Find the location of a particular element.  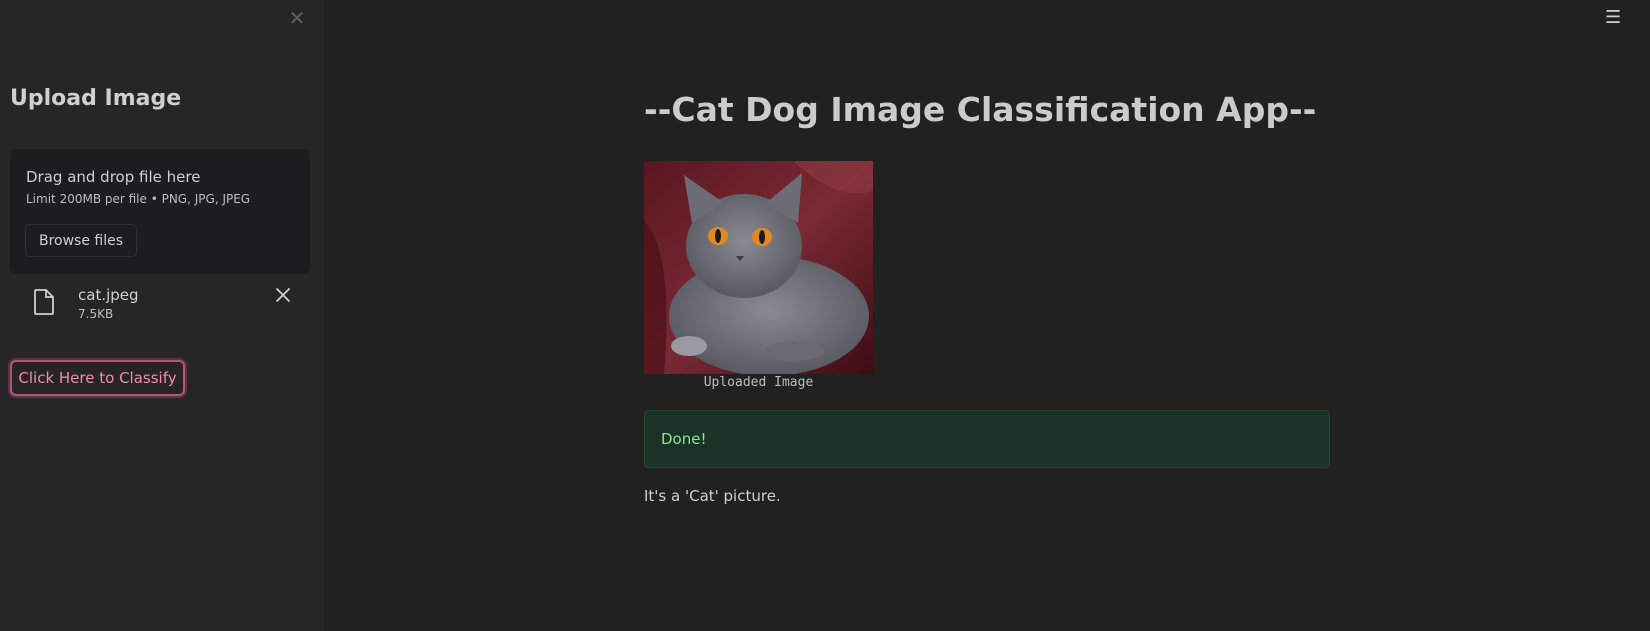

sidebar-title: Upload Image is located at coordinates (96, 98).